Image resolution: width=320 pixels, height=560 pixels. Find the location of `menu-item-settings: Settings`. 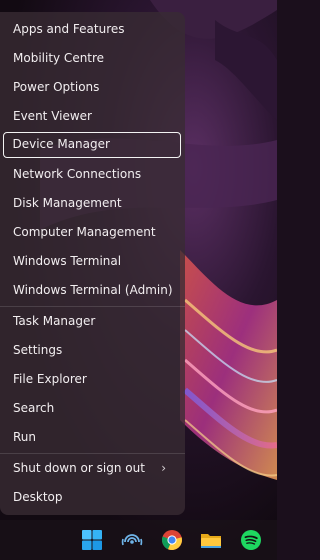

menu-item-settings: Settings is located at coordinates (92, 350).